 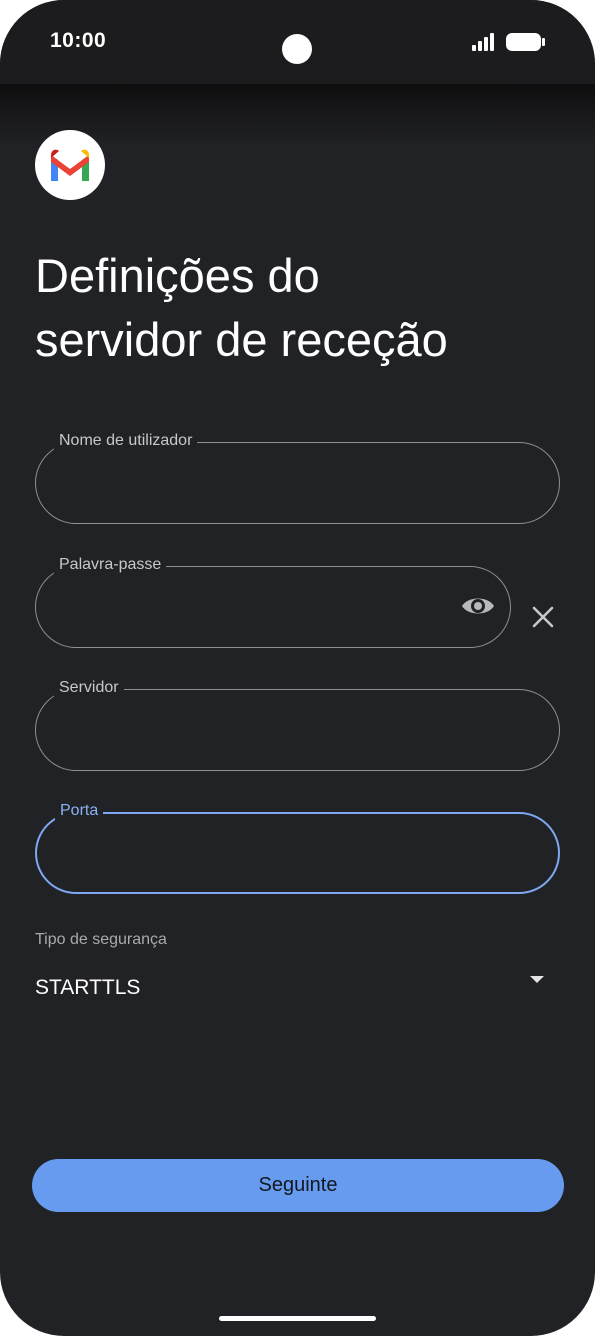 What do you see at coordinates (70, 165) in the screenshot?
I see `gmail-logo-icon` at bounding box center [70, 165].